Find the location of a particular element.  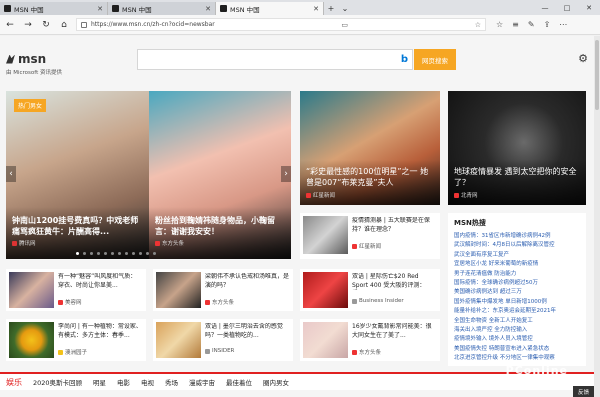

minimize-icon: — is located at coordinates (545, 7).